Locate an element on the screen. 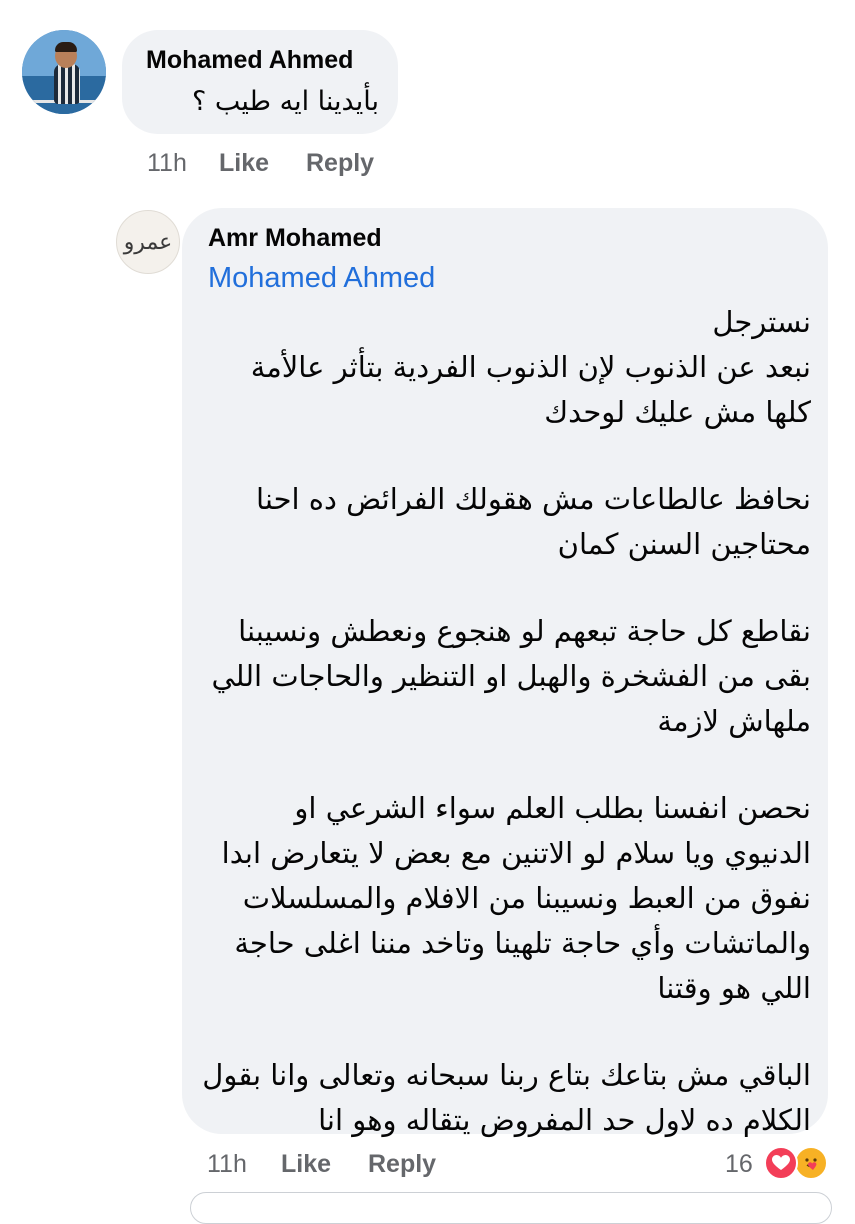 This screenshot has height=1224, width=855. reply-author-name: Amr Mohamed is located at coordinates (295, 238).